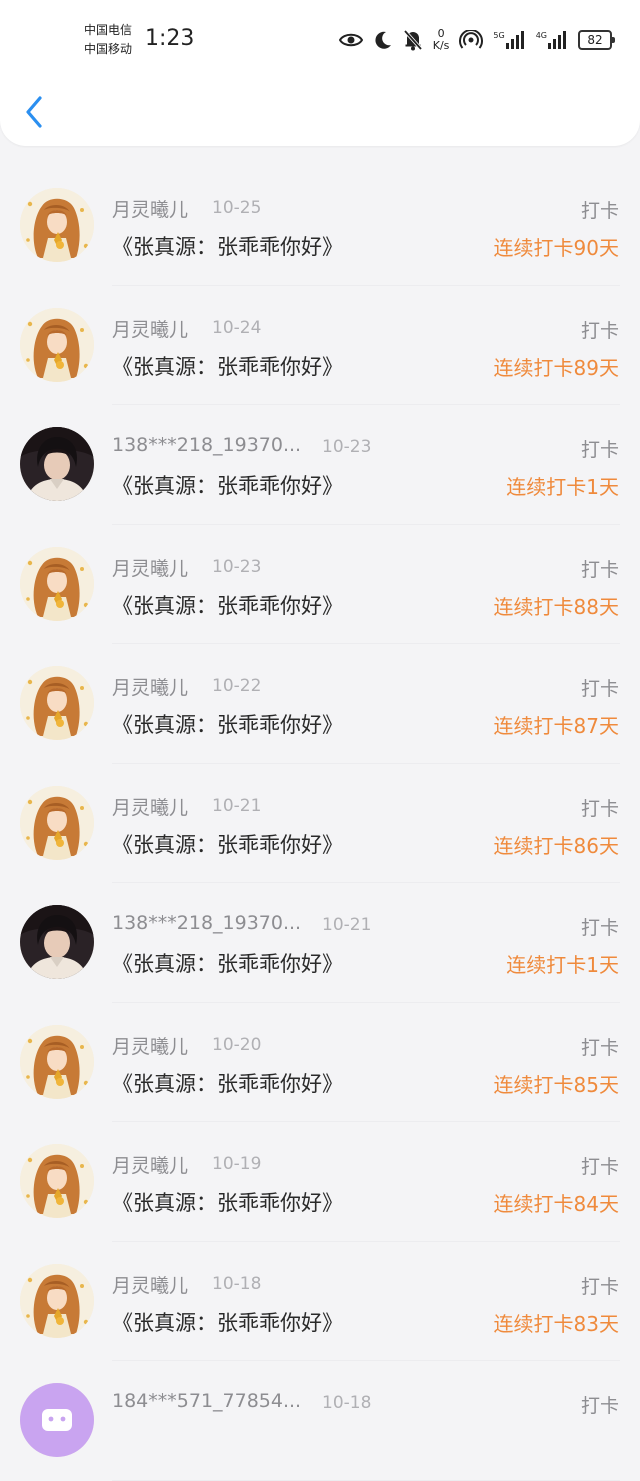 Image resolution: width=640 pixels, height=1481 pixels. I want to click on streak-count: 连续打卡85天, so click(556, 1084).